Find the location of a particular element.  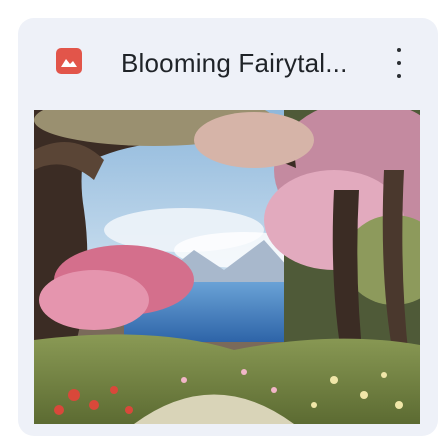

more-options-button is located at coordinates (399, 63).